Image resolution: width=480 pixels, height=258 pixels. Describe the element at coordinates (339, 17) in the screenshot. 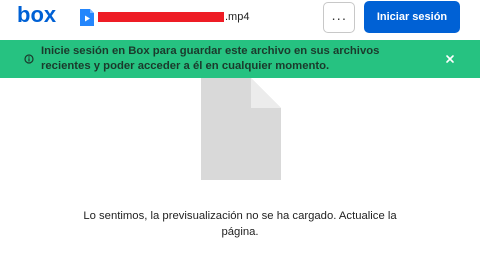

I see `more-options-button: ···` at that location.